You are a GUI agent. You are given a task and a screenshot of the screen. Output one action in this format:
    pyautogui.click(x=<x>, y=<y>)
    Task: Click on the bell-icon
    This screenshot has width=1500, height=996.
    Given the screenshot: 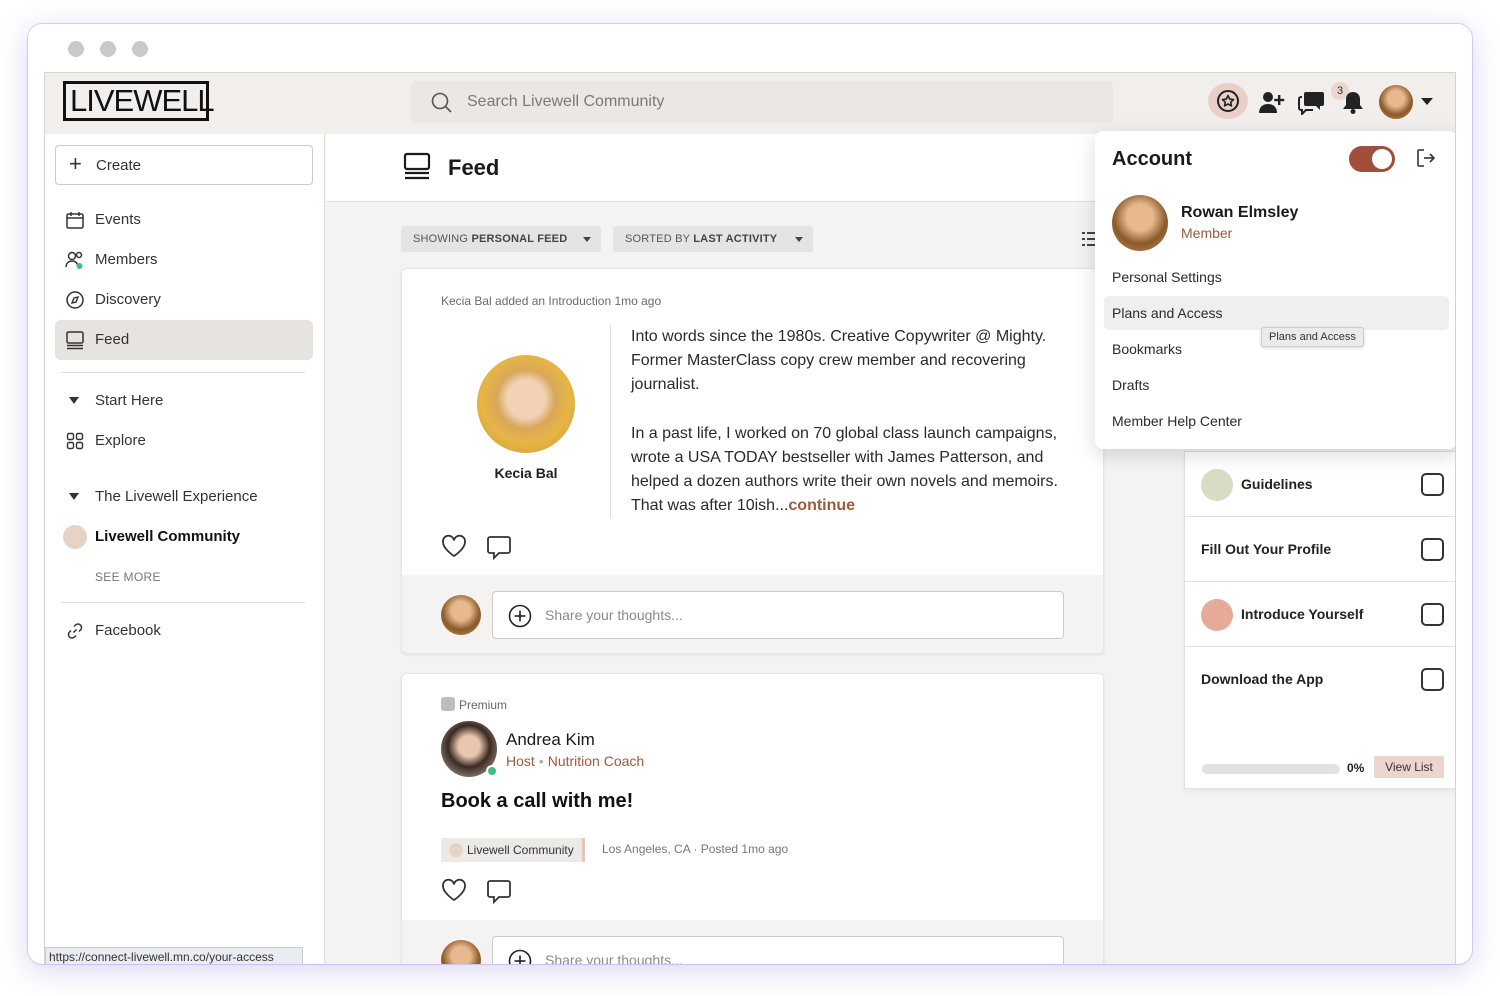 What is the action you would take?
    pyautogui.click(x=1353, y=103)
    